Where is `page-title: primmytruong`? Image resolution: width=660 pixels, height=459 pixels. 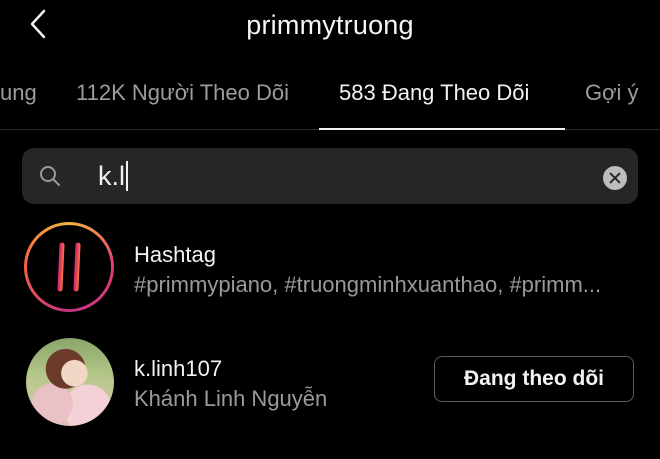
page-title: primmytruong is located at coordinates (330, 25).